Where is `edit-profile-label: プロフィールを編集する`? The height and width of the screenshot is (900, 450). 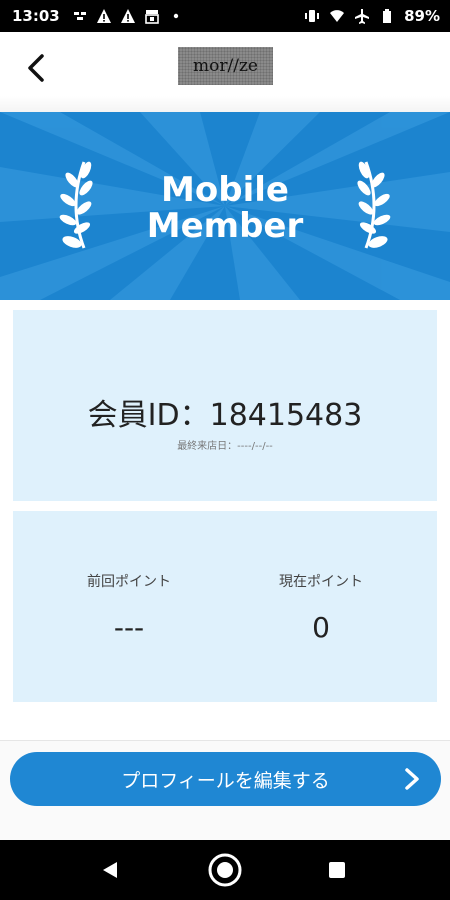 edit-profile-label: プロフィールを編集する is located at coordinates (225, 780).